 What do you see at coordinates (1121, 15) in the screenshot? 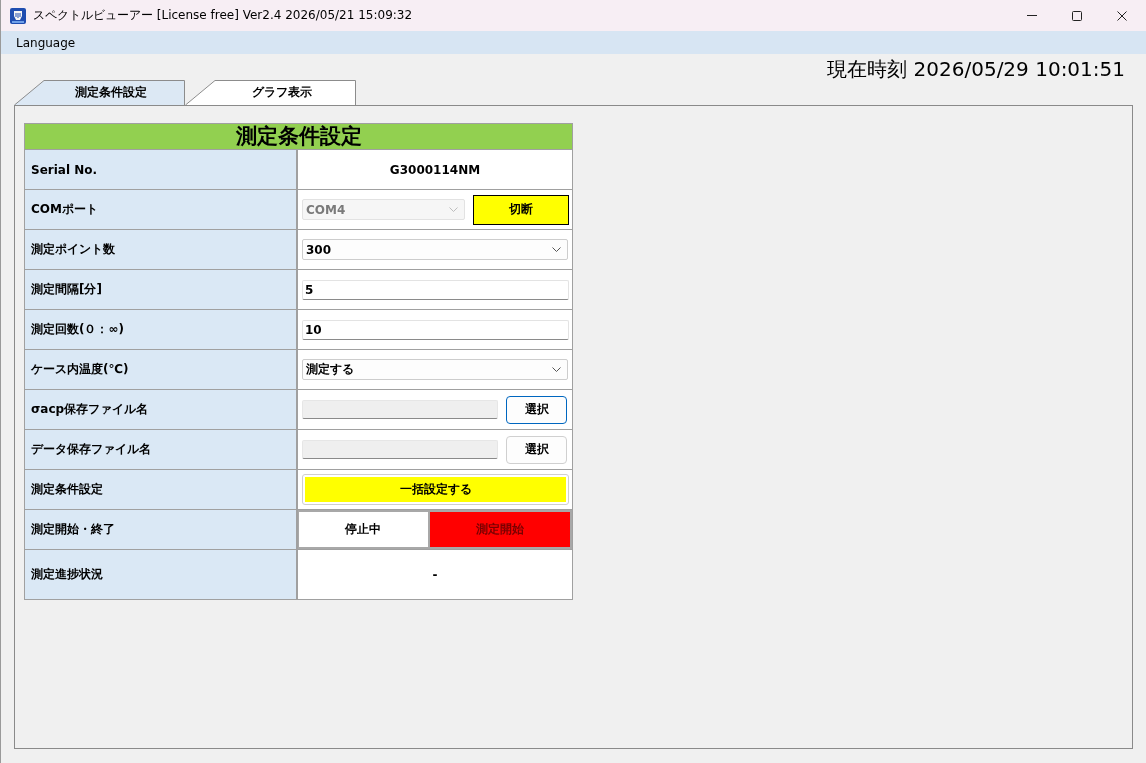
I see `close-icon` at bounding box center [1121, 15].